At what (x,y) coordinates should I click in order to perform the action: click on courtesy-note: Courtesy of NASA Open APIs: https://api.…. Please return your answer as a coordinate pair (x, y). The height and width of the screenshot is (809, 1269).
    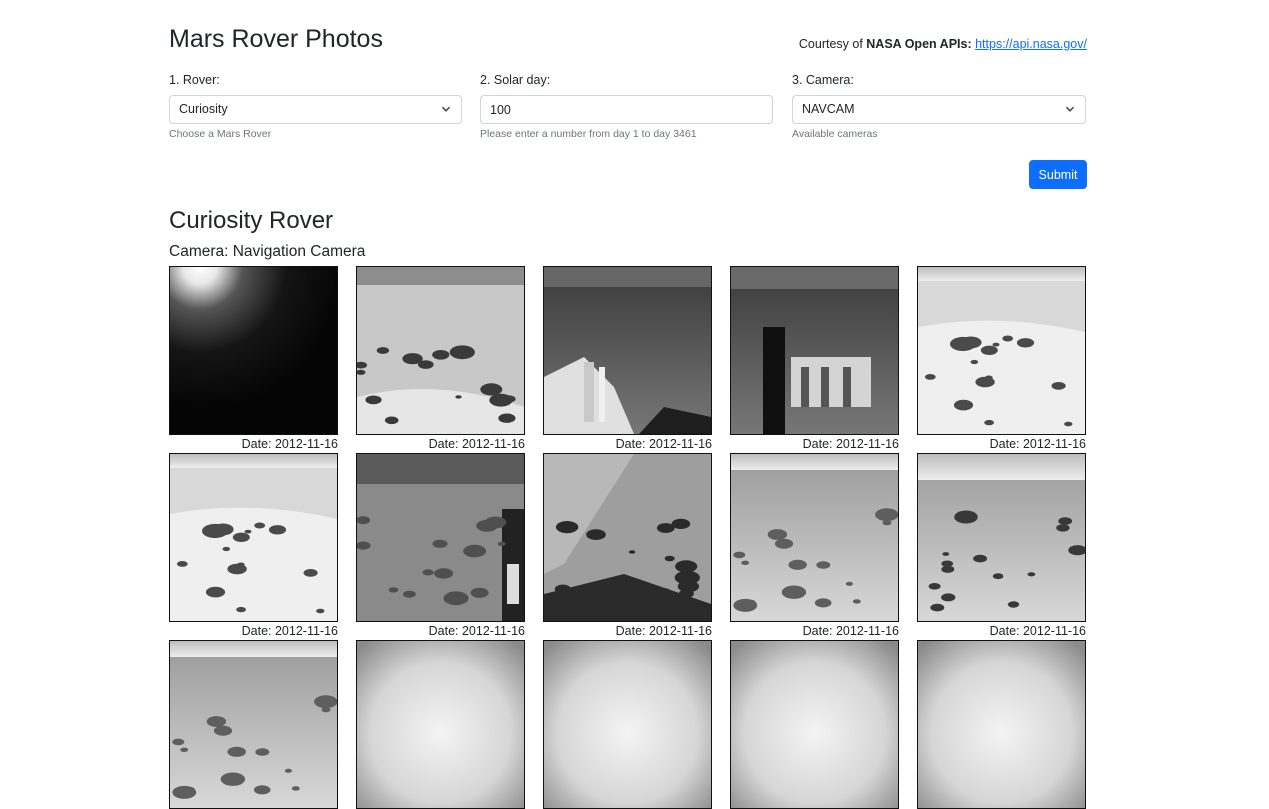
    Looking at the image, I should click on (943, 44).